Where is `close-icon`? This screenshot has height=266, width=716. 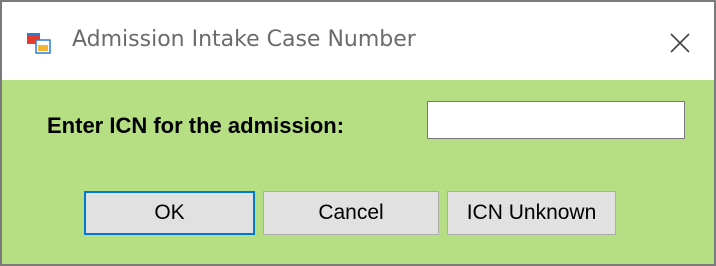 close-icon is located at coordinates (680, 43).